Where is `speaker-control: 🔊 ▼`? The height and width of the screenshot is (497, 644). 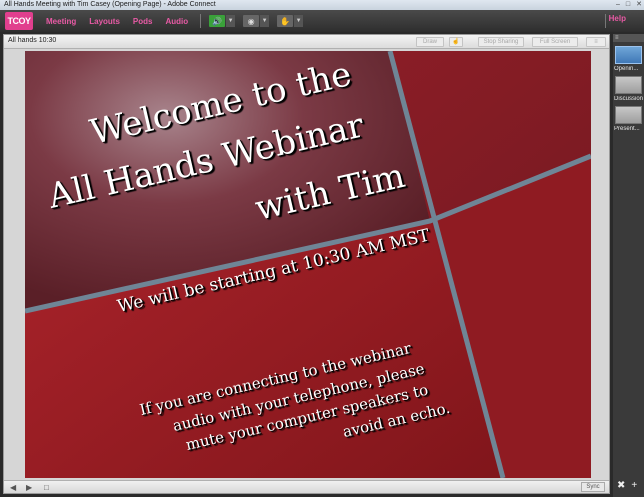
speaker-control: 🔊 ▼ is located at coordinates (222, 21).